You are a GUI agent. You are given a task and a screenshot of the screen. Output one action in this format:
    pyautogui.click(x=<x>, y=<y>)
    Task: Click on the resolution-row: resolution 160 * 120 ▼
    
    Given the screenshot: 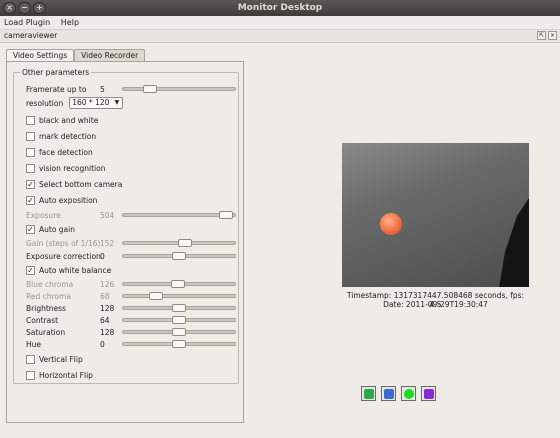 What is the action you would take?
    pyautogui.click(x=75, y=103)
    